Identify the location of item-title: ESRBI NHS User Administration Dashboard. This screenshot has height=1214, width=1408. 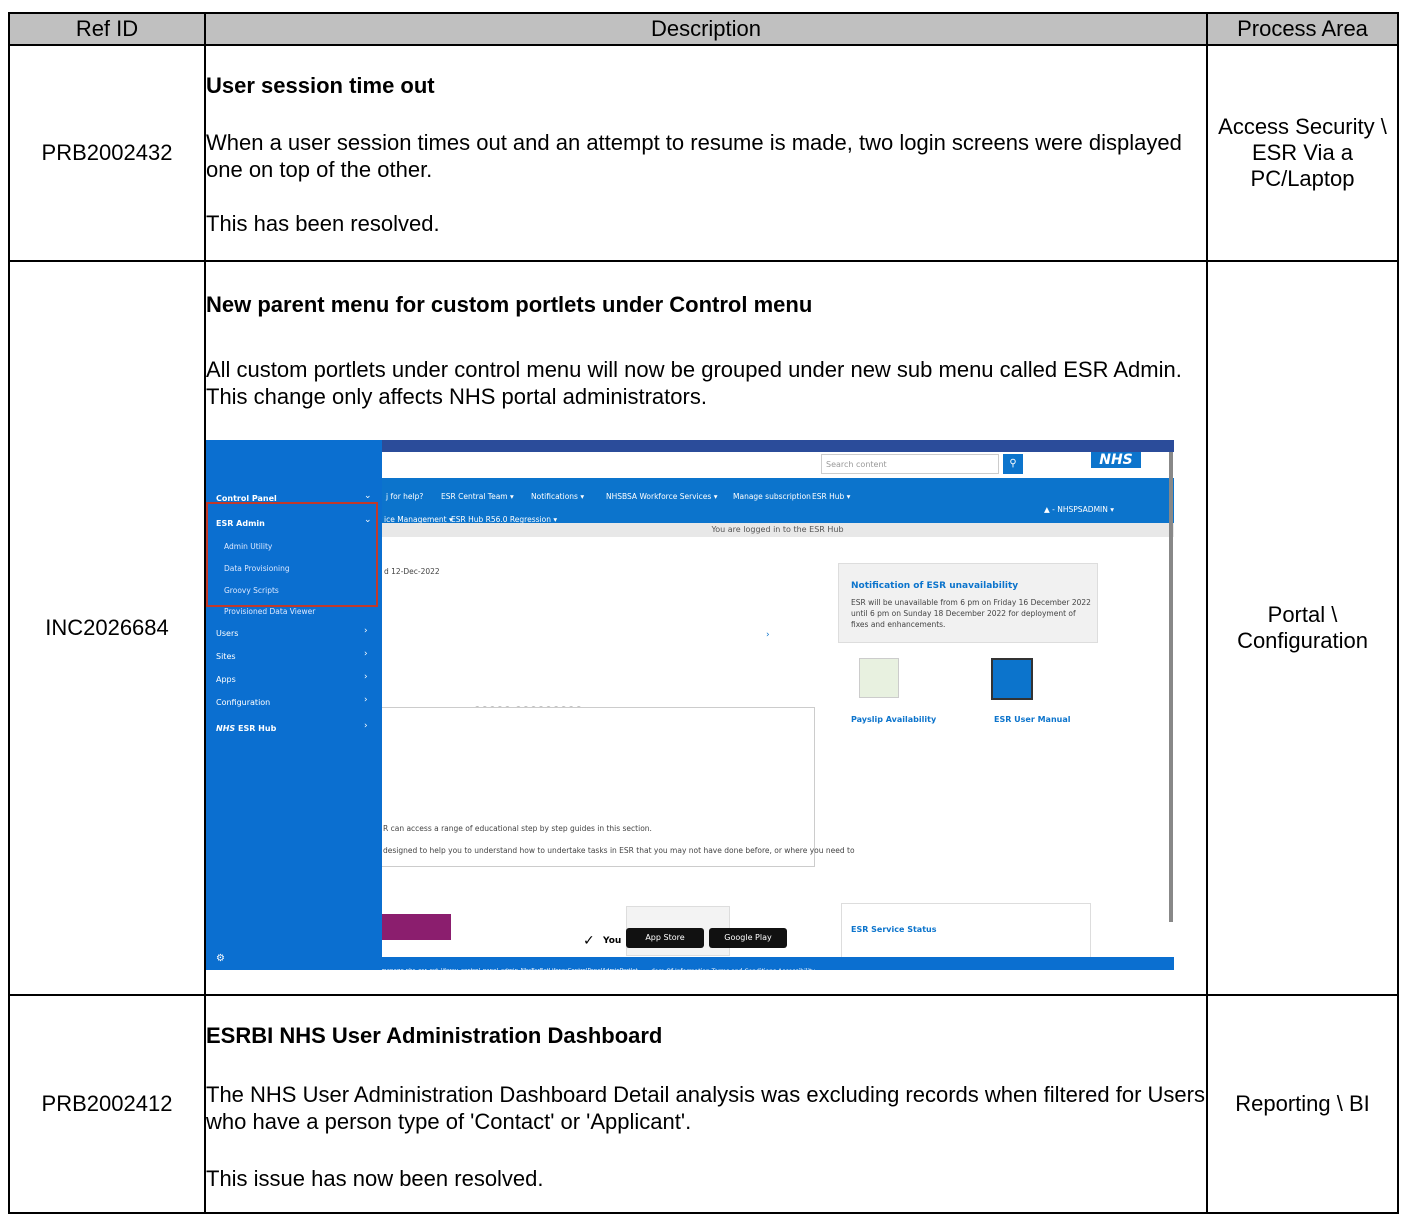
(434, 1035).